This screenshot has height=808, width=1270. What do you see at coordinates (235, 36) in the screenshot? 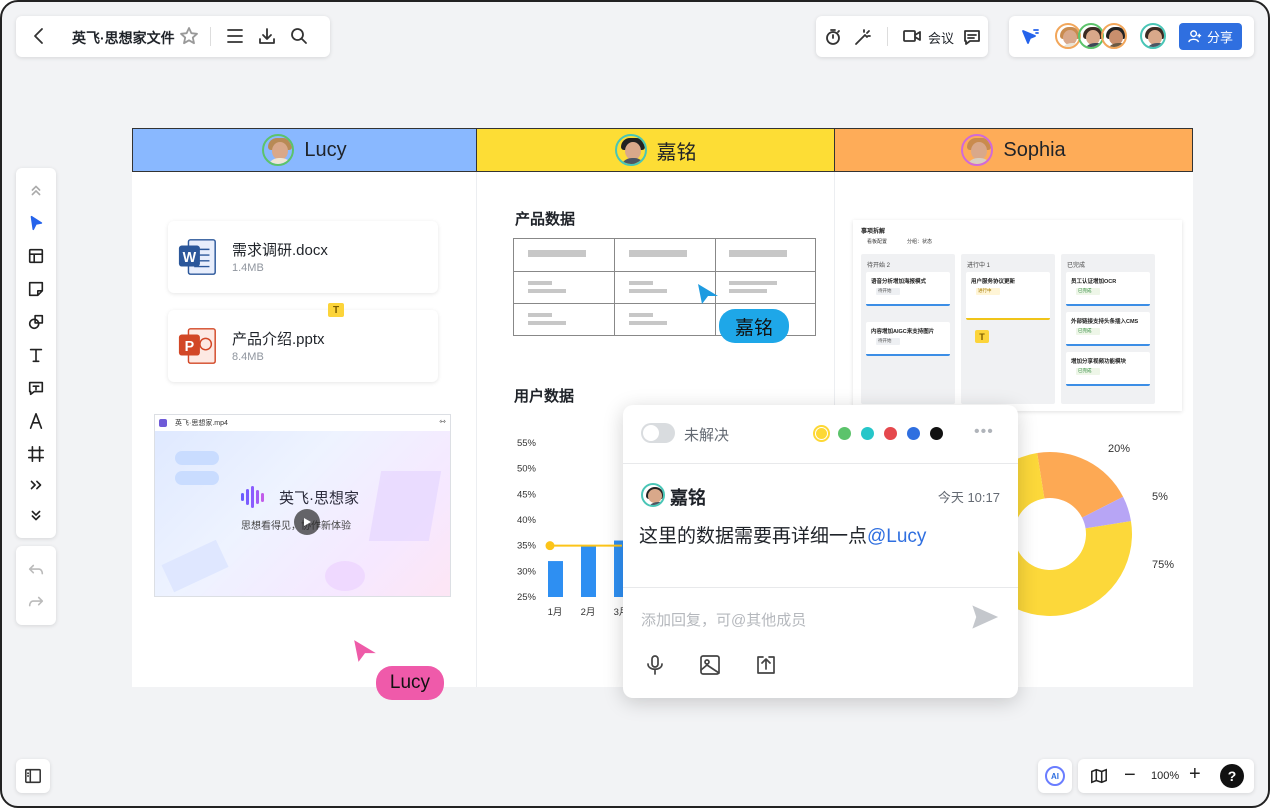
I see `menu-icon` at bounding box center [235, 36].